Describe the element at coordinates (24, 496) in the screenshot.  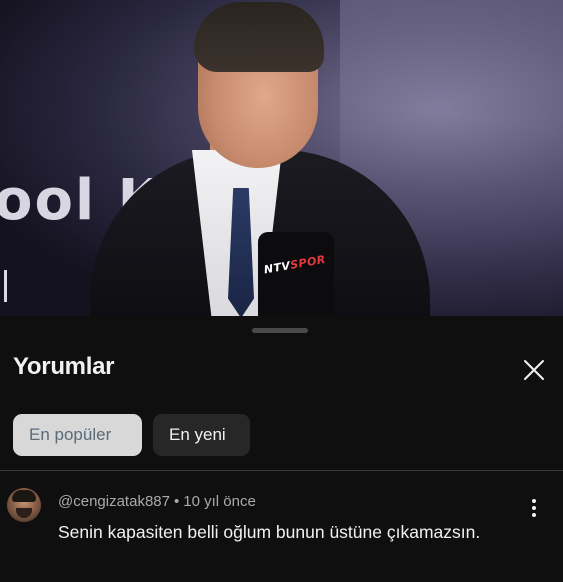
I see `avatar-hair` at that location.